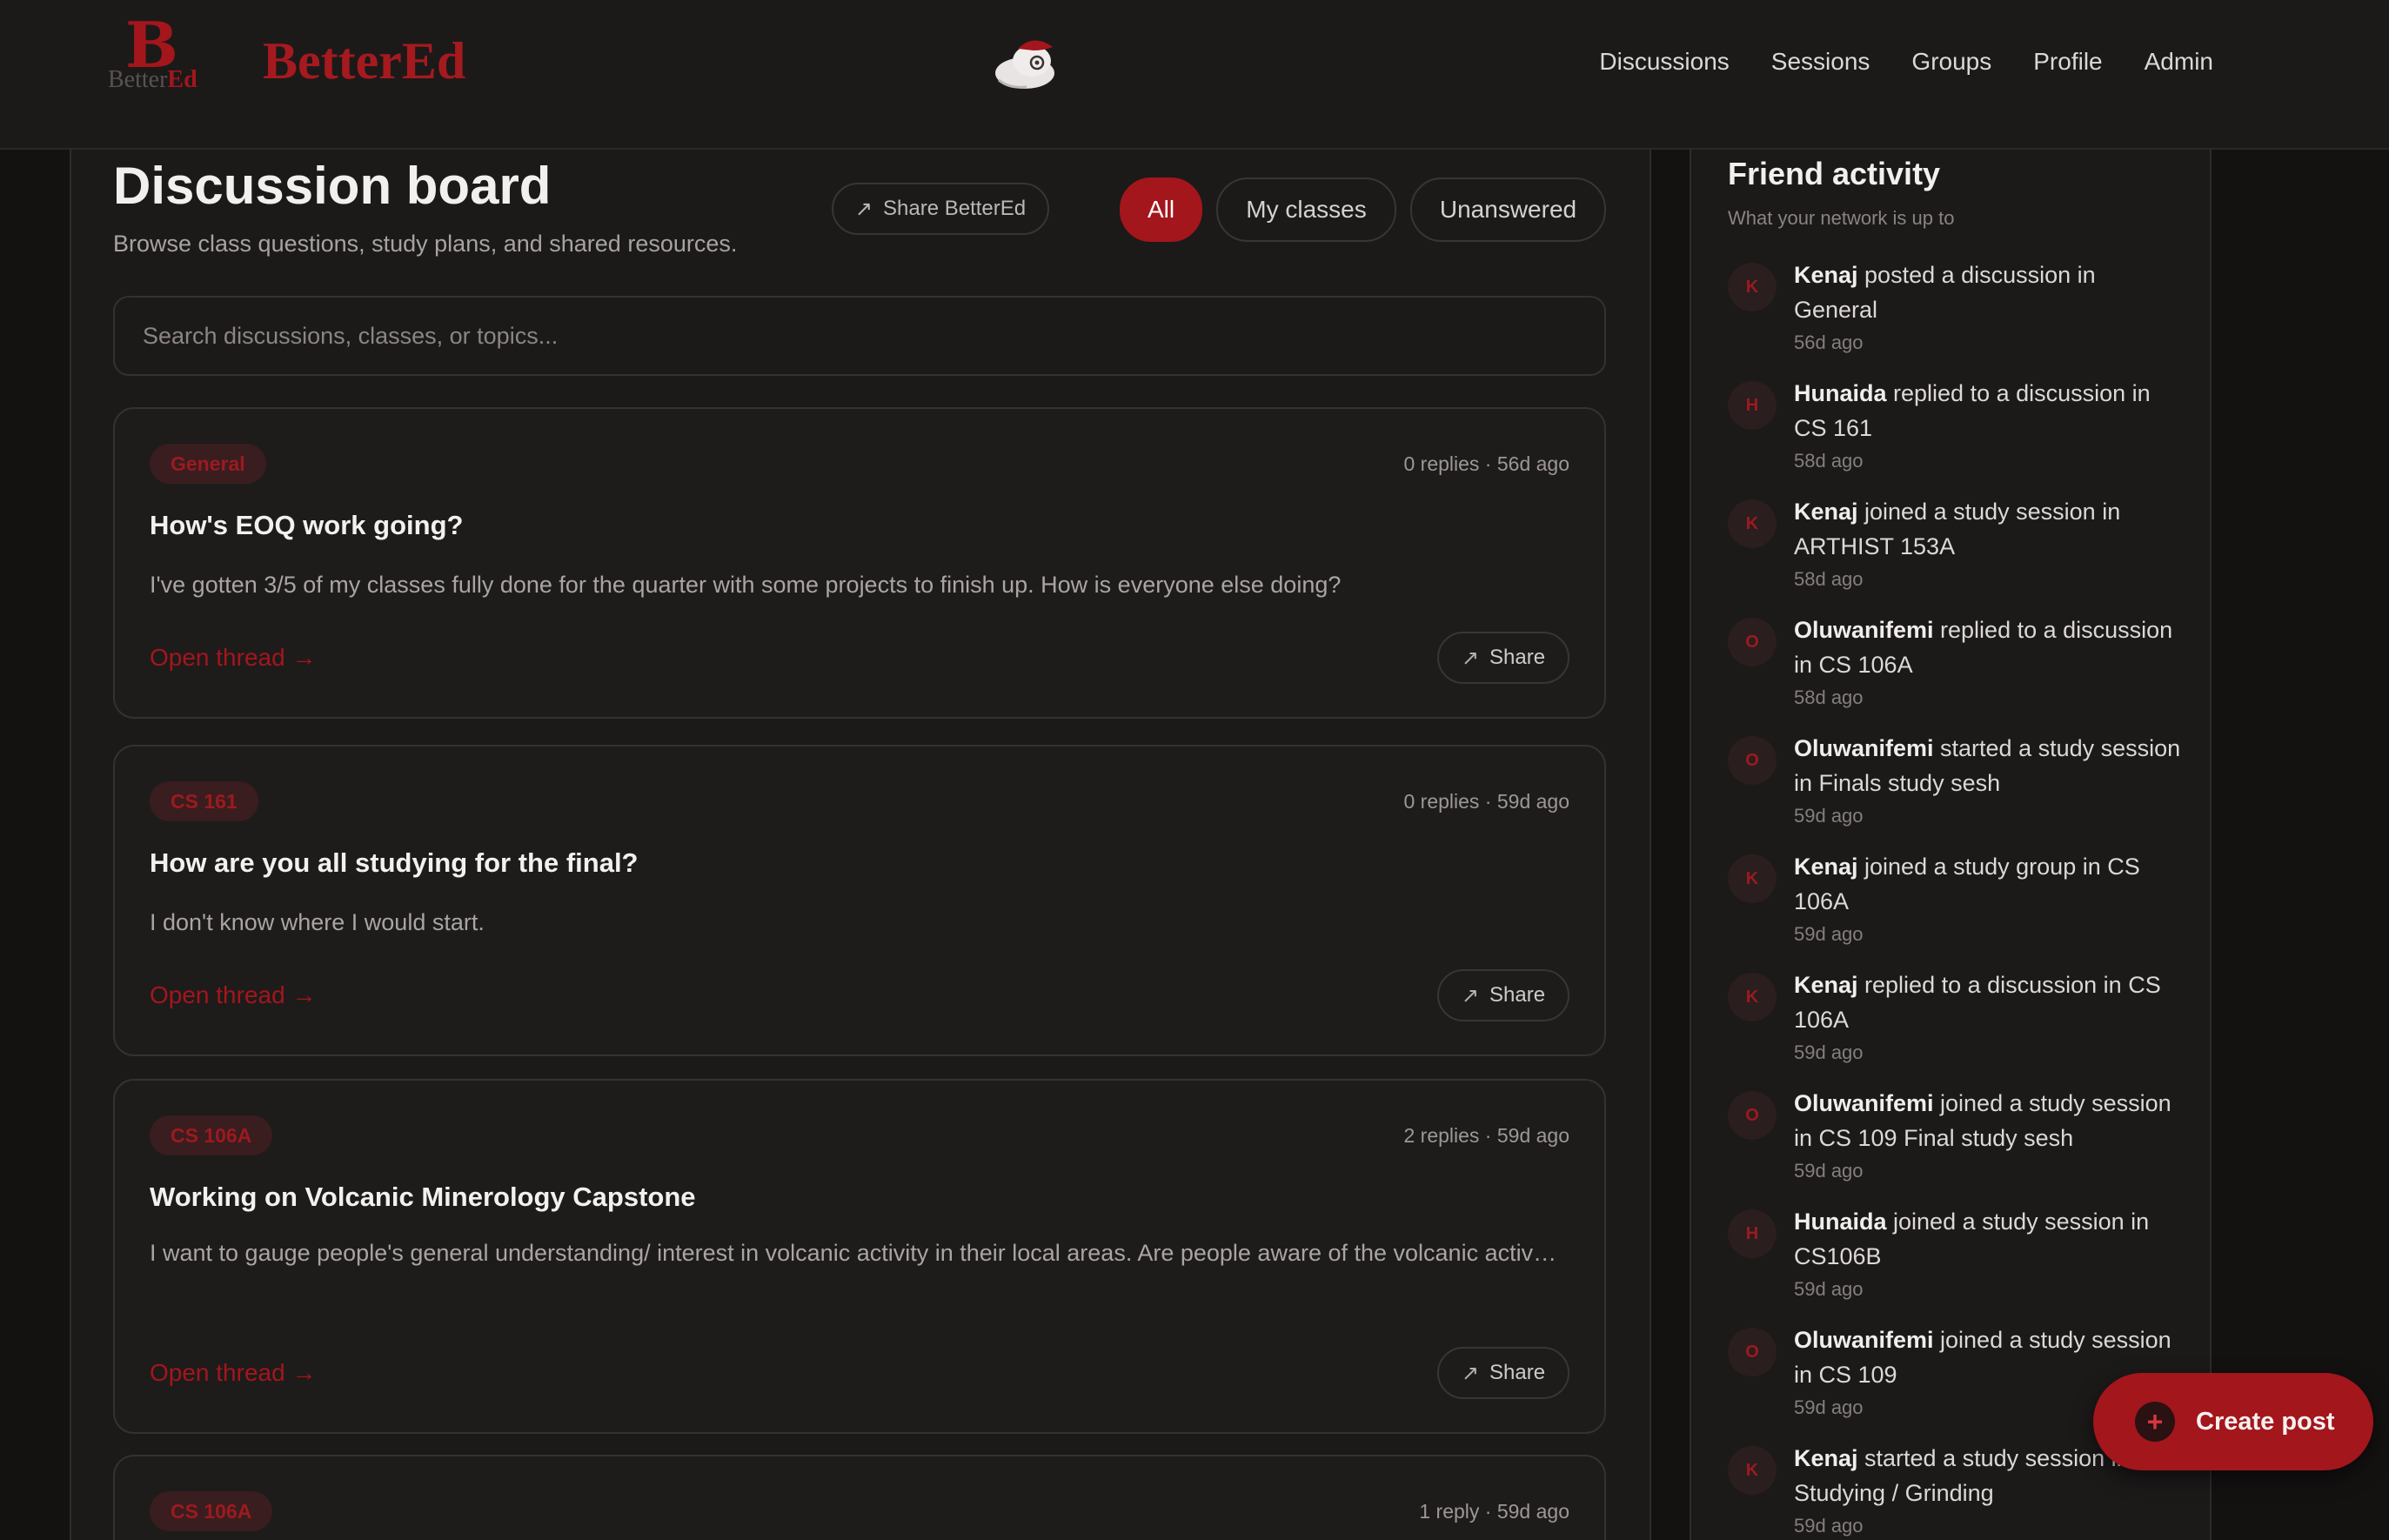 The width and height of the screenshot is (2389, 1540). Describe the element at coordinates (2067, 62) in the screenshot. I see `nav-profile: Profile` at that location.